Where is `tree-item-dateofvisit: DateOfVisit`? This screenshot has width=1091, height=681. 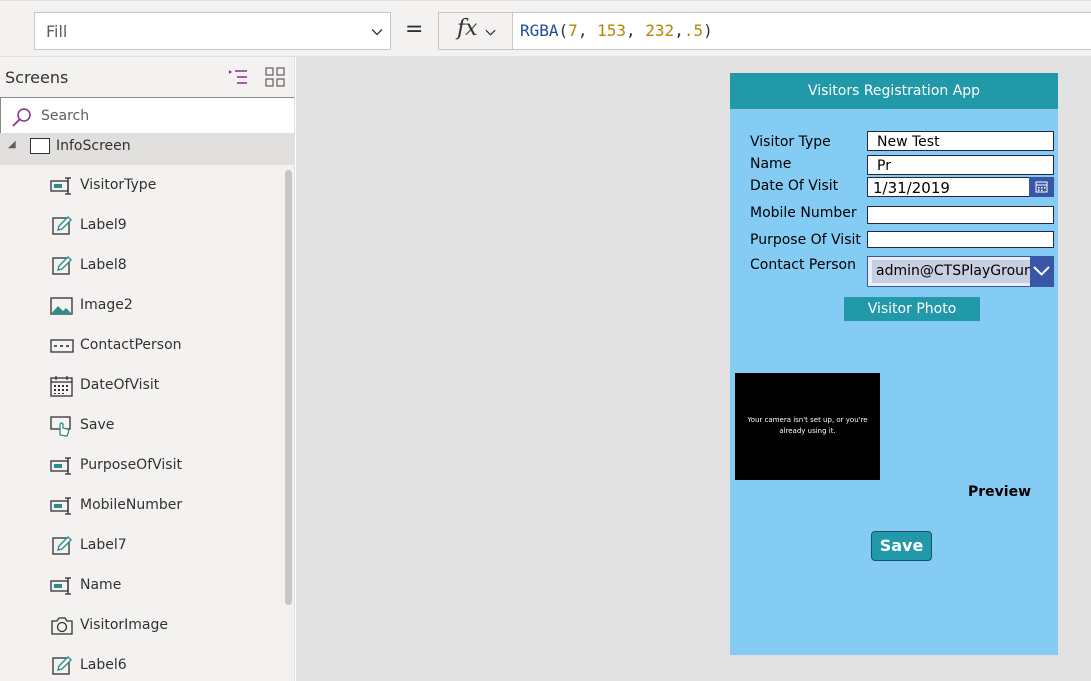 tree-item-dateofvisit: DateOfVisit is located at coordinates (142, 386).